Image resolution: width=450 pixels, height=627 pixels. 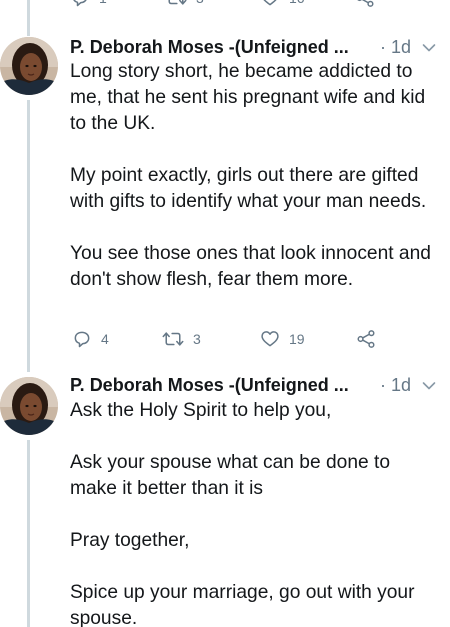 I want to click on like-button: 19, so click(x=282, y=339).